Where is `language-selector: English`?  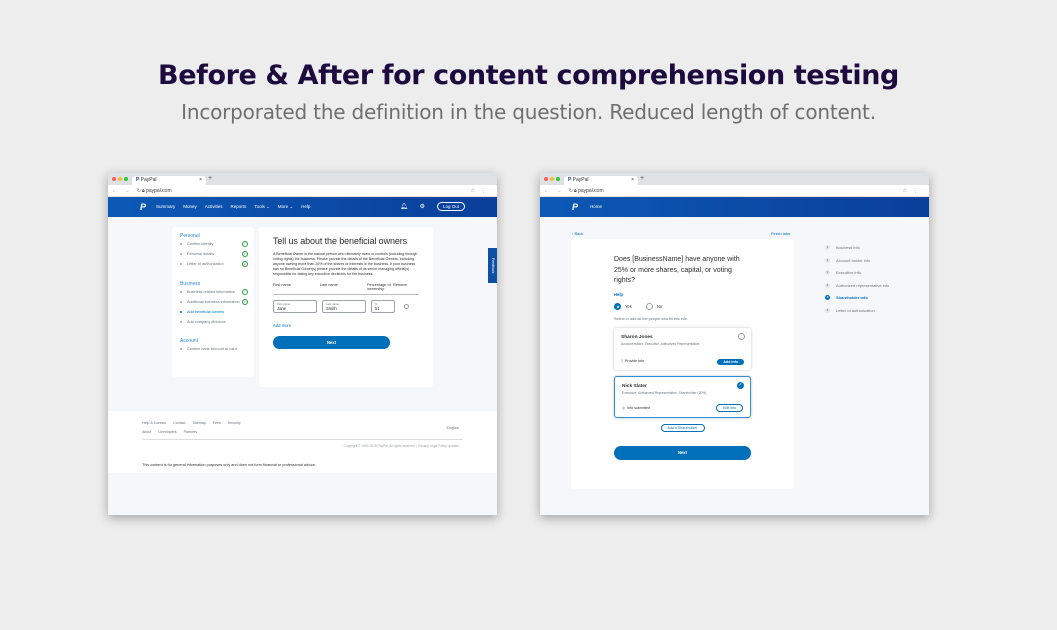
language-selector: English is located at coordinates (453, 428).